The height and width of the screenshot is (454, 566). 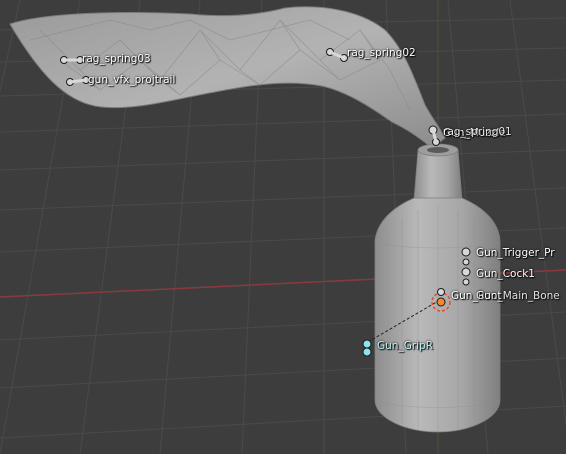 What do you see at coordinates (515, 253) in the screenshot?
I see `bone-label-gun-trigger-pr: Gun_Trigger_Pr` at bounding box center [515, 253].